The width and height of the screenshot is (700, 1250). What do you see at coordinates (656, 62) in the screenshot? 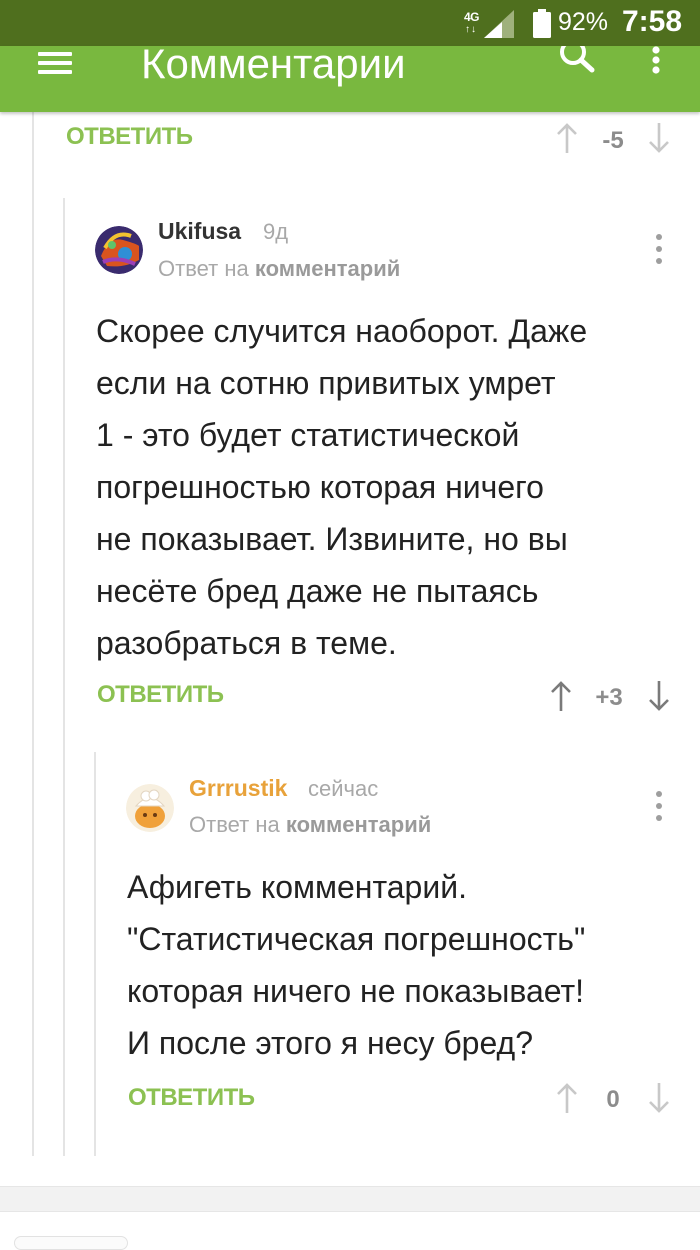
I see `more-options-icon` at bounding box center [656, 62].